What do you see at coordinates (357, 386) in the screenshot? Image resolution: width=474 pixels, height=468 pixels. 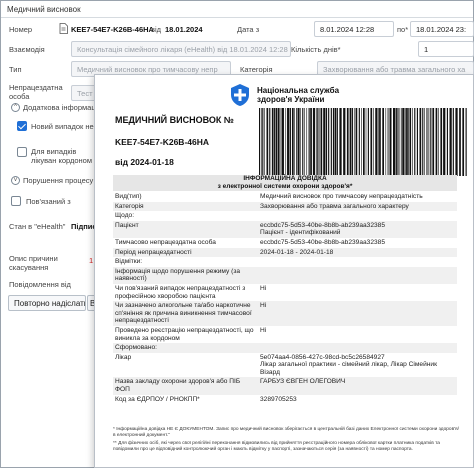 I see `info-row-value: ГАРБУЗ ЄВГЕН ОЛЕГОВИЧ` at bounding box center [357, 386].